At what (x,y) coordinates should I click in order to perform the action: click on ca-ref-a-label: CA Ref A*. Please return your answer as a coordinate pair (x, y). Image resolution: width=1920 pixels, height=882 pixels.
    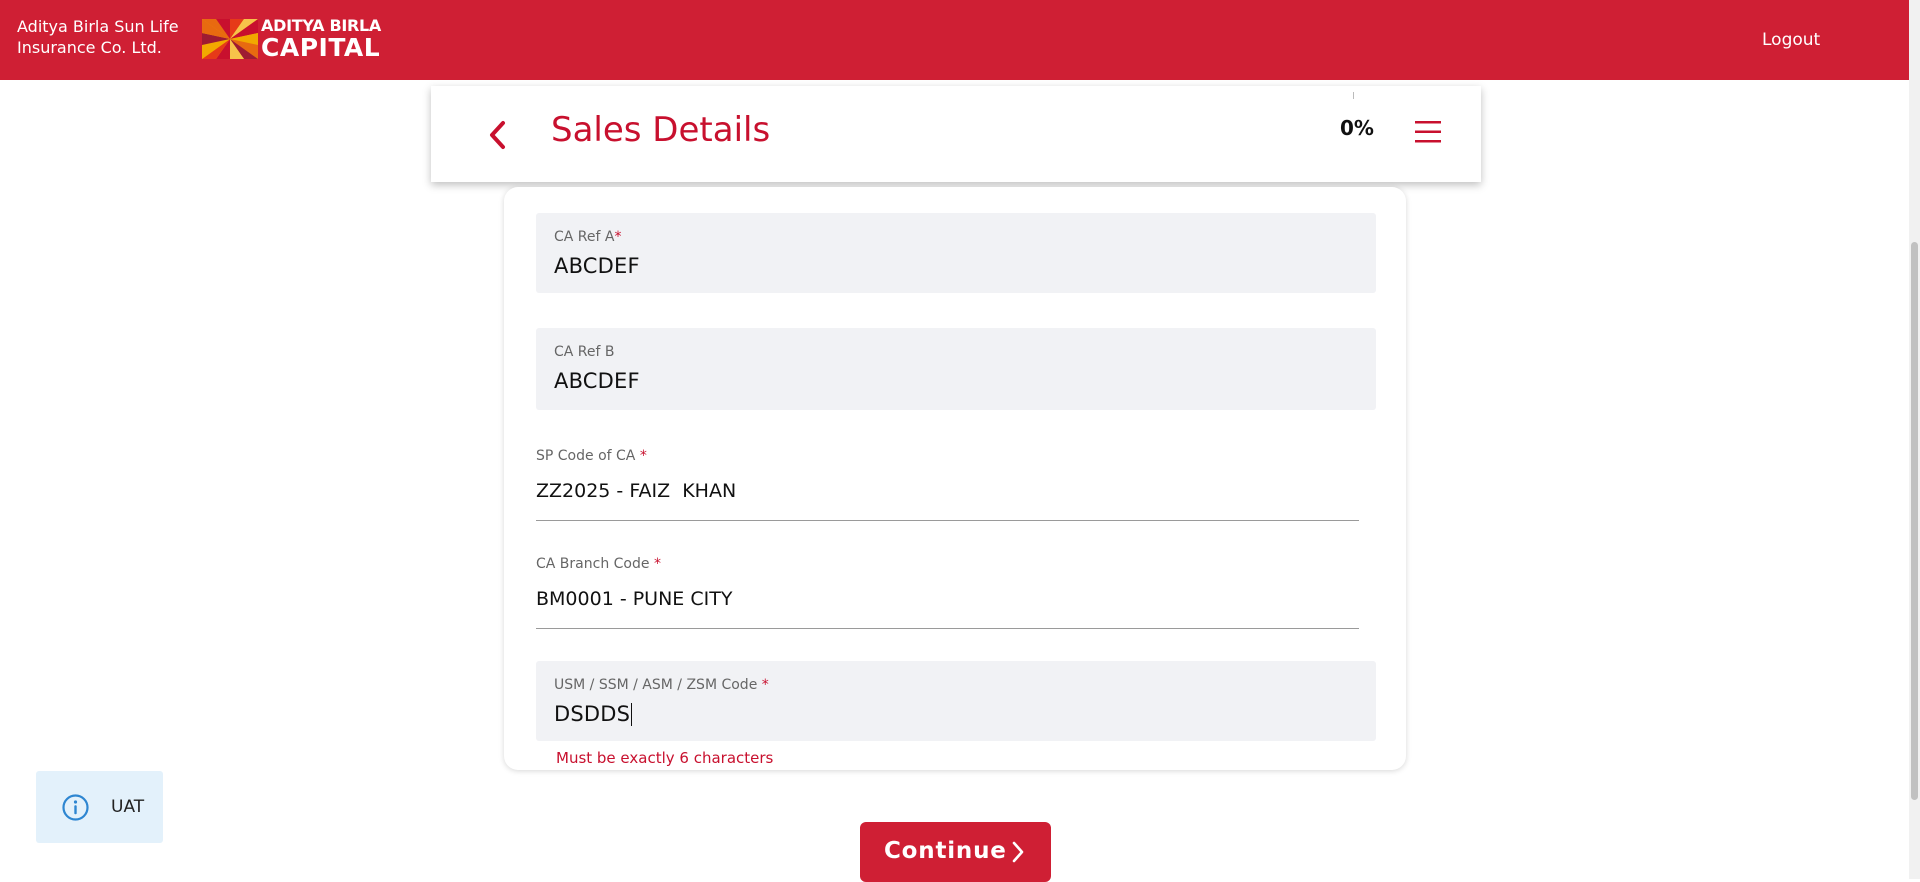
    Looking at the image, I should click on (588, 237).